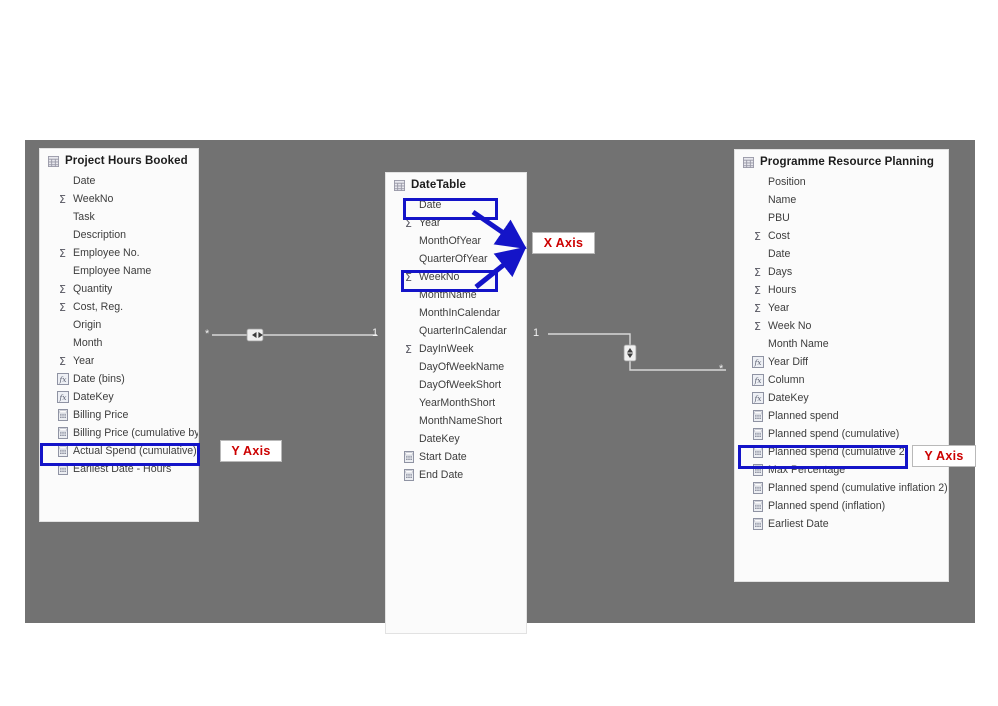 The height and width of the screenshot is (706, 998). What do you see at coordinates (841, 434) in the screenshot?
I see `field-row: Planned spend (cumulative)` at bounding box center [841, 434].